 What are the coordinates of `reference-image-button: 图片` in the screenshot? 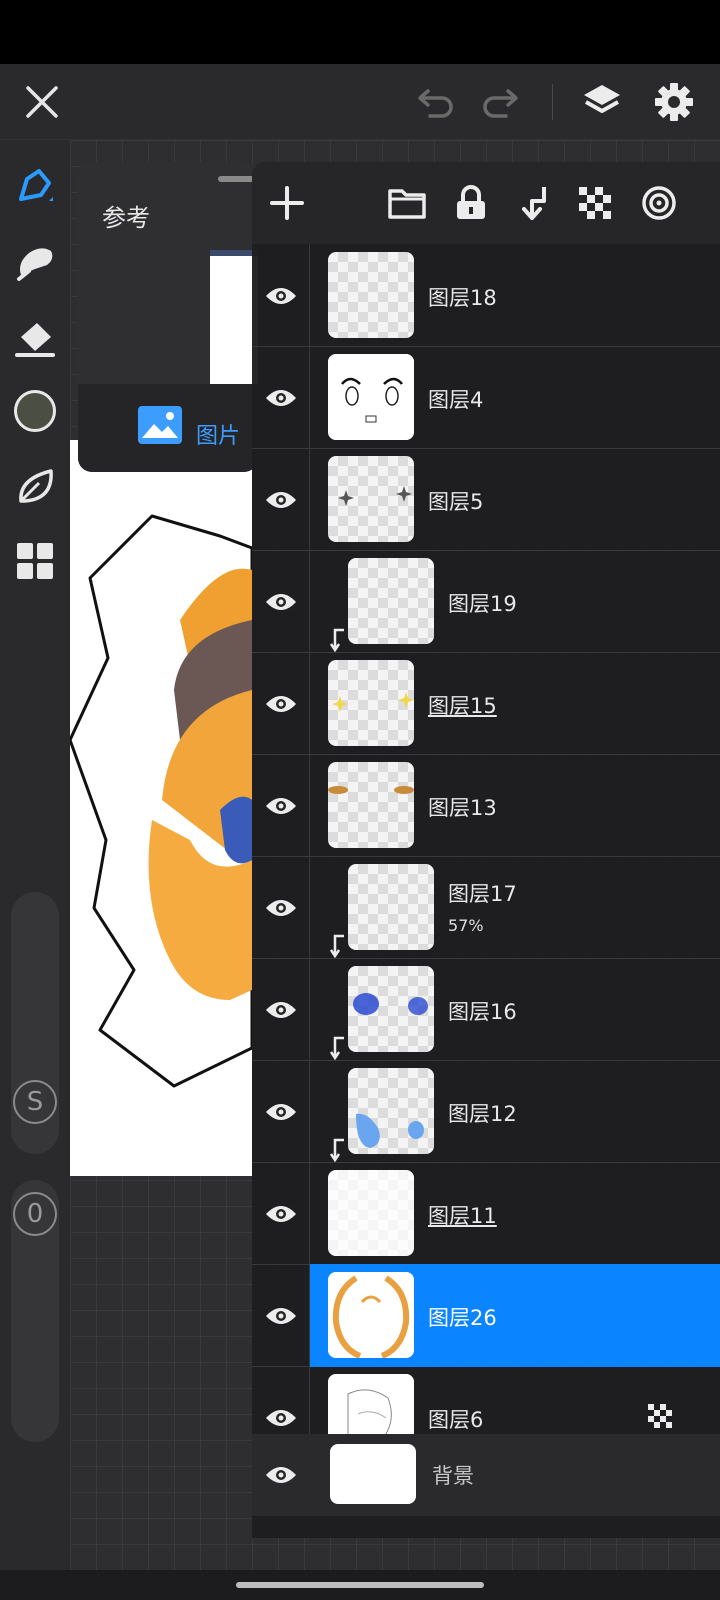 It's located at (168, 428).